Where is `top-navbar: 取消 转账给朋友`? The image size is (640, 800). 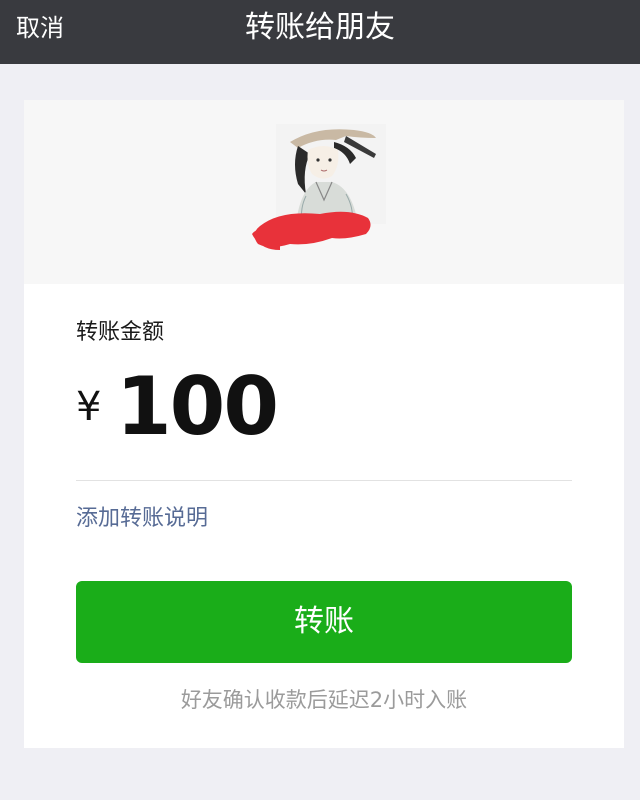 top-navbar: 取消 转账给朋友 is located at coordinates (320, 32).